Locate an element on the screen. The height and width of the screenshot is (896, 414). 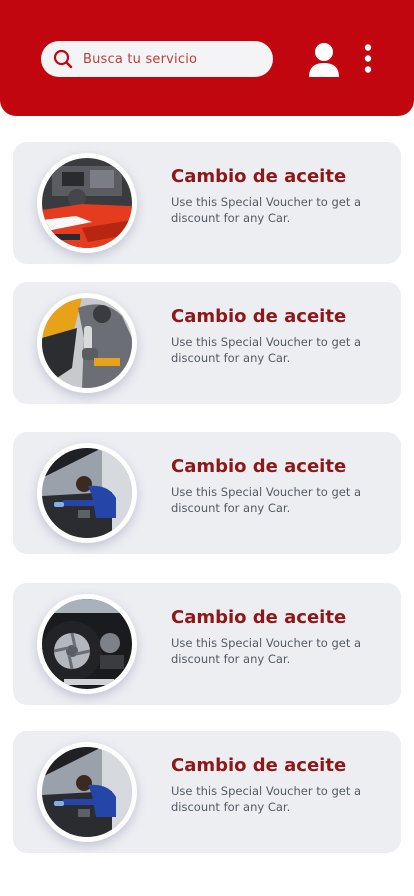
engine-bay-photo is located at coordinates (87, 203).